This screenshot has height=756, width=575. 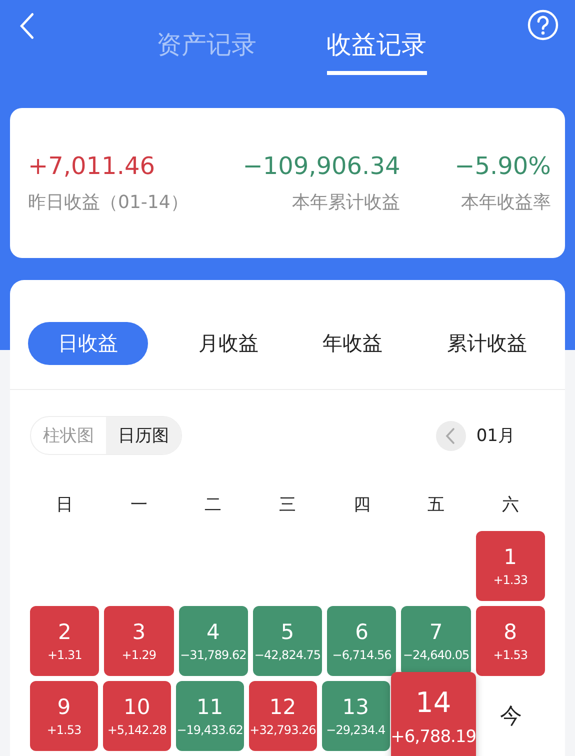 What do you see at coordinates (376, 51) in the screenshot?
I see `header-tab: 收益记录` at bounding box center [376, 51].